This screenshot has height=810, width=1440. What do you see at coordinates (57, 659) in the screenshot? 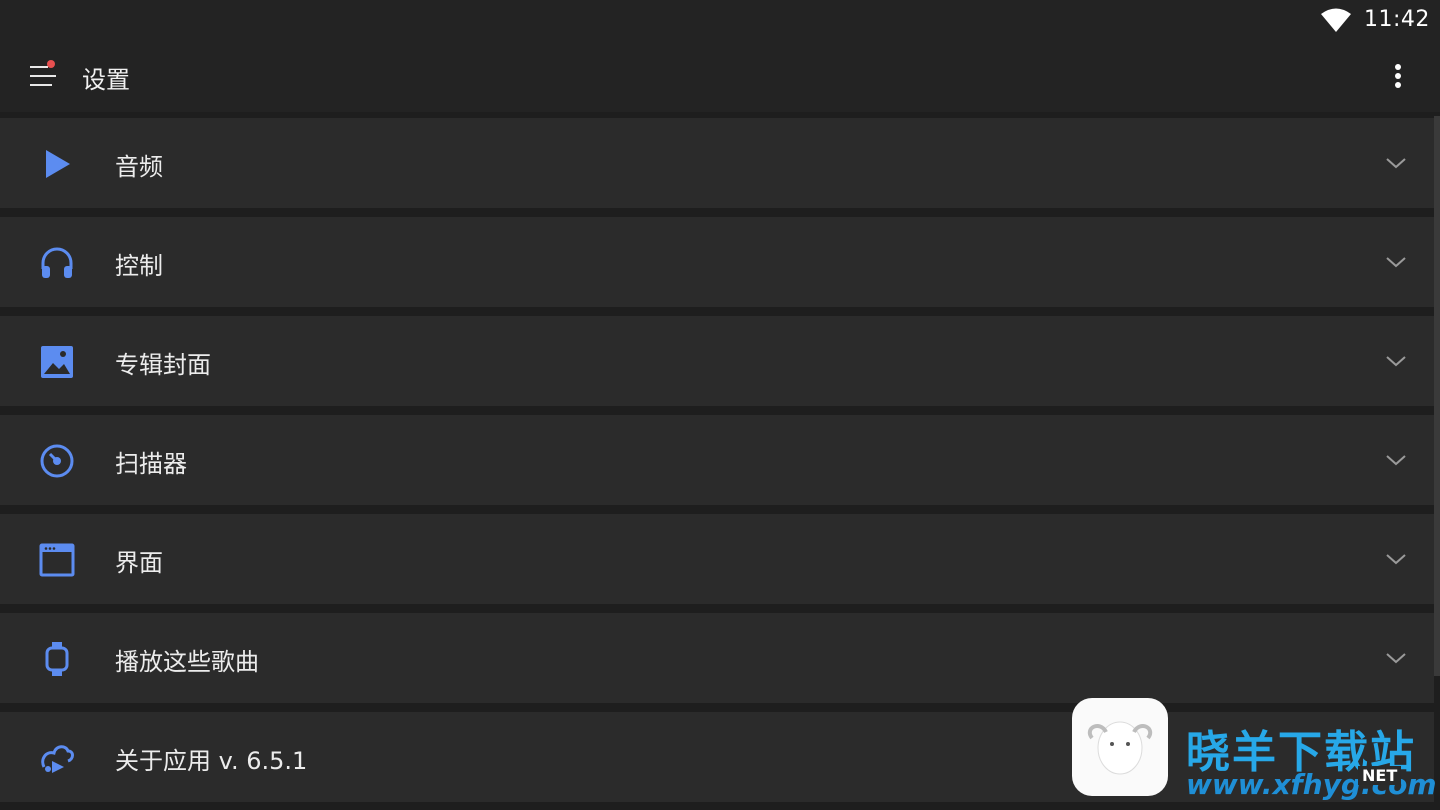
I see `watch-icon` at bounding box center [57, 659].